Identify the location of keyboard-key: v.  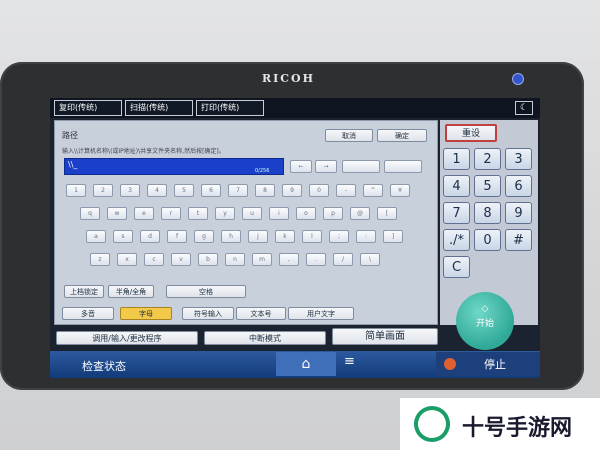
(181, 259).